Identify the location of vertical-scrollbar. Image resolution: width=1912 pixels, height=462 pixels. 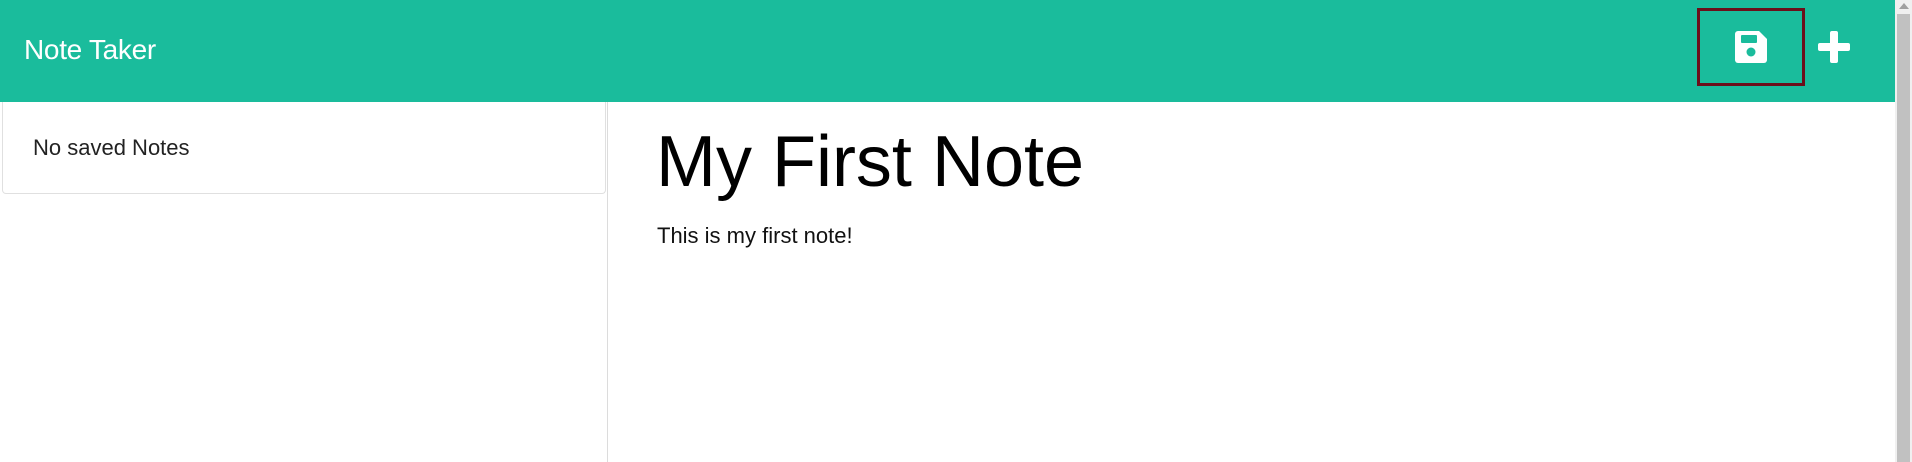
(1903, 231).